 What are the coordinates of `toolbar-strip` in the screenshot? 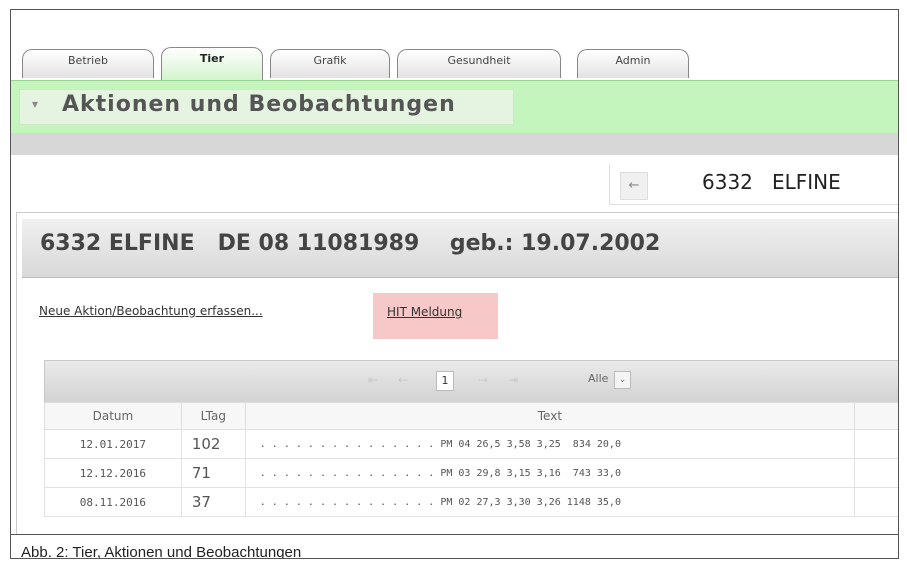 It's located at (454, 144).